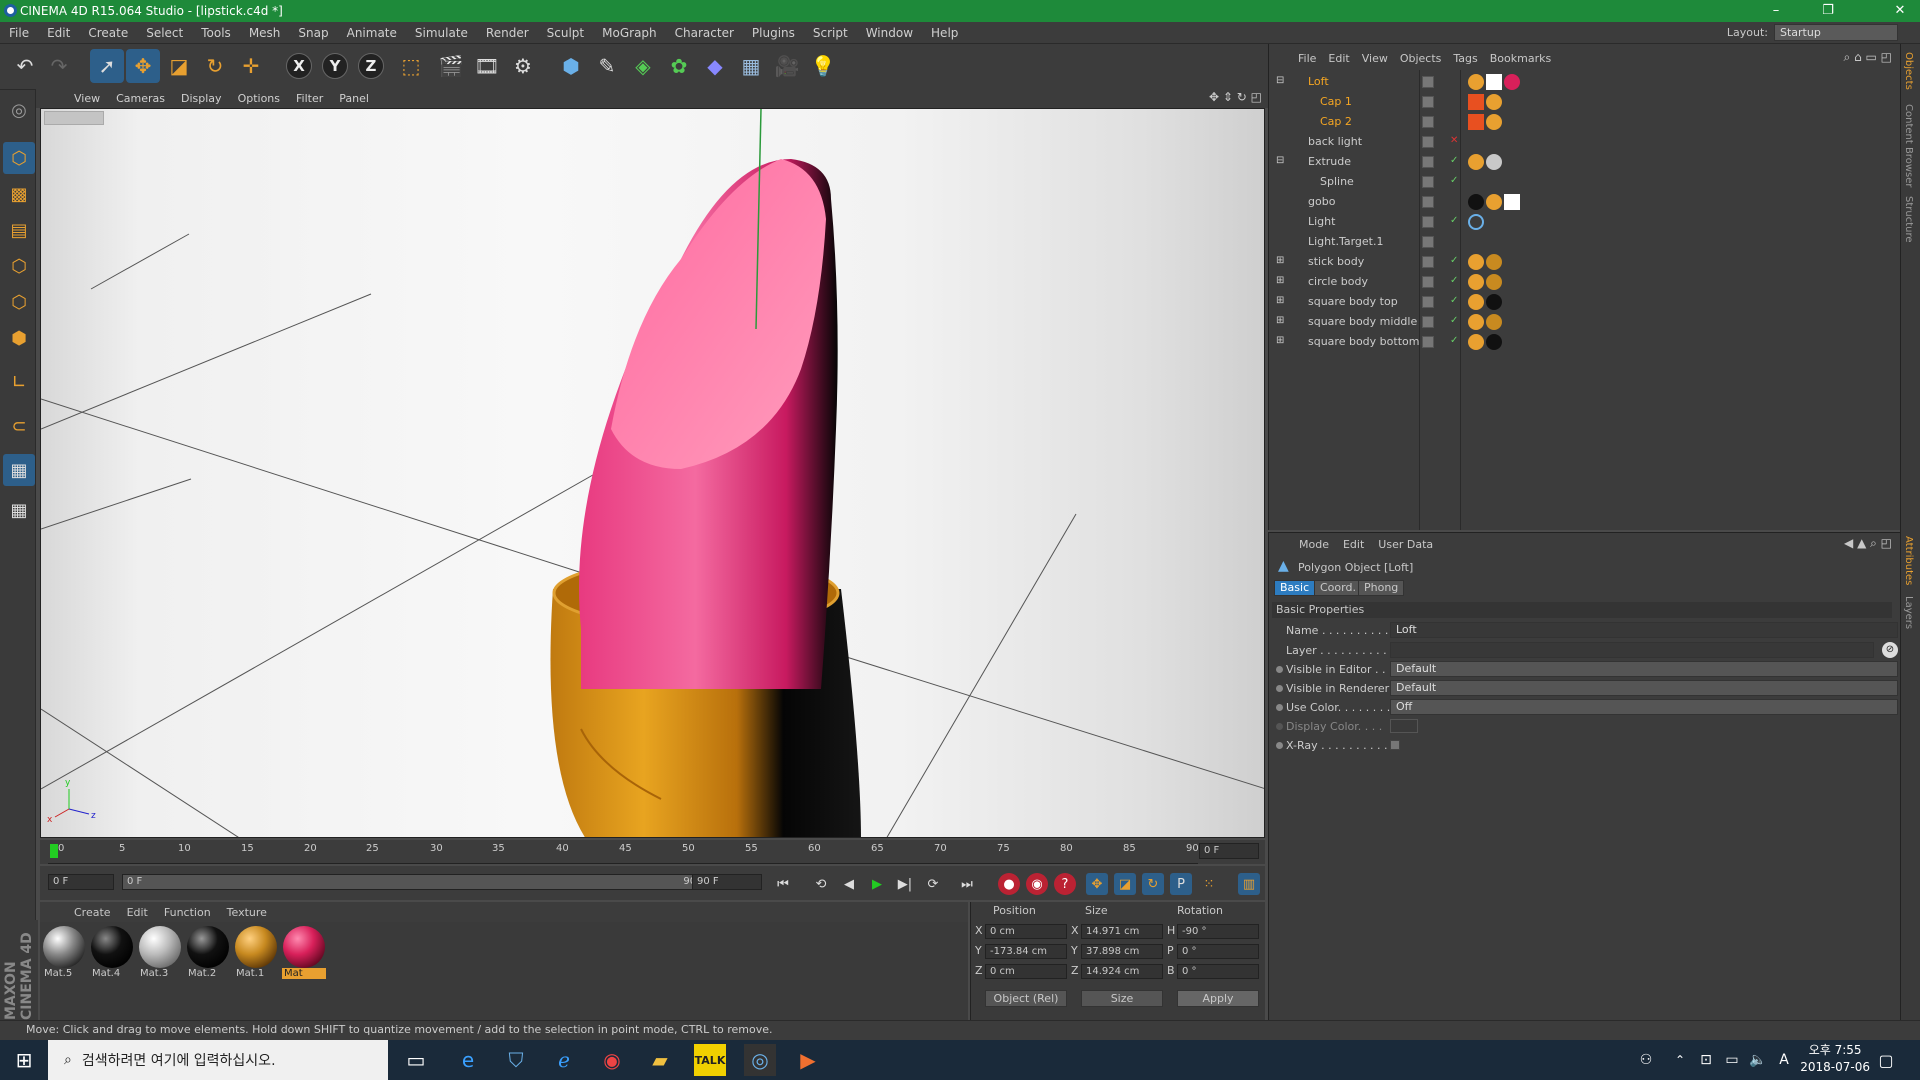 This screenshot has height=1080, width=1920. What do you see at coordinates (1026, 971) in the screenshot?
I see `position-z-field: 0 cm` at bounding box center [1026, 971].